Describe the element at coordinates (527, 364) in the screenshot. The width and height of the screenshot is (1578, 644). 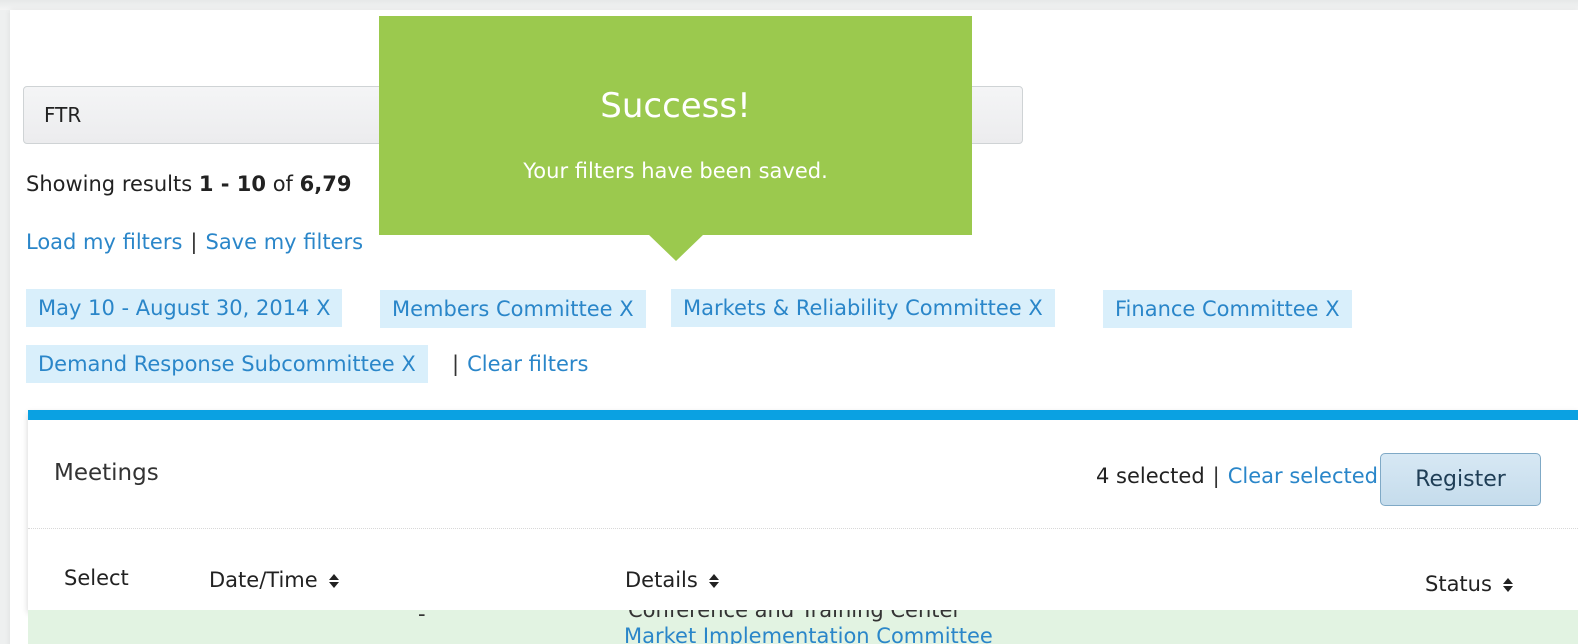
I see `clear-filters-link: Clear filters` at that location.